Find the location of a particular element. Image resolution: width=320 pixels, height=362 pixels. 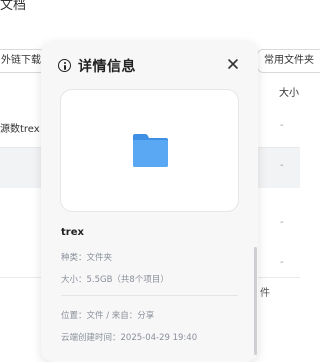

common-folder-button: 常用文件夹 is located at coordinates (288, 61).